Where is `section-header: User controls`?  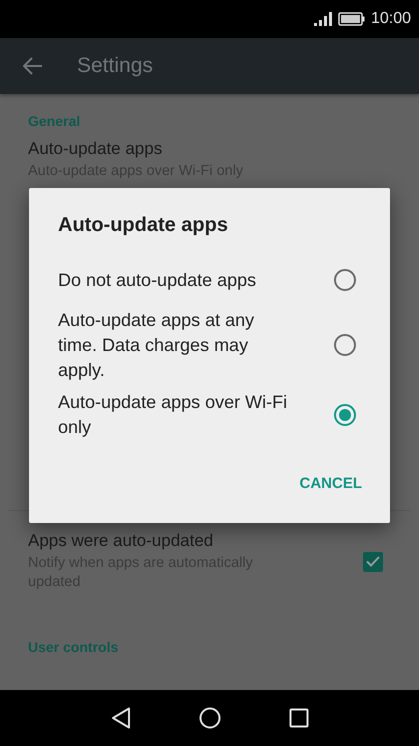 section-header: User controls is located at coordinates (73, 647).